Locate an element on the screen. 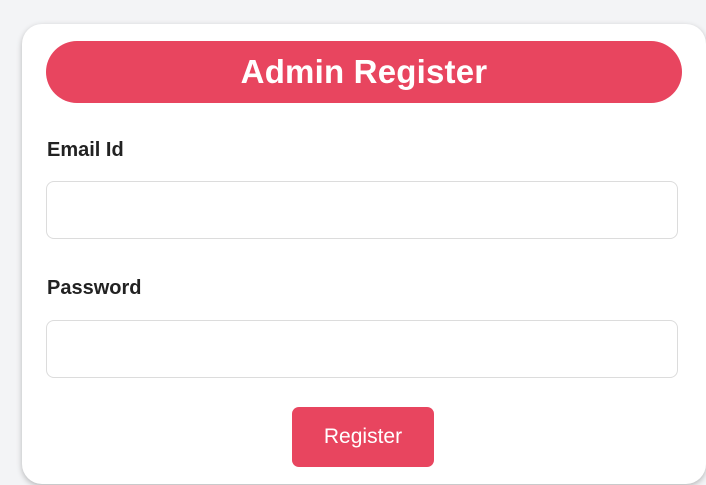  password-label: Password is located at coordinates (94, 288).